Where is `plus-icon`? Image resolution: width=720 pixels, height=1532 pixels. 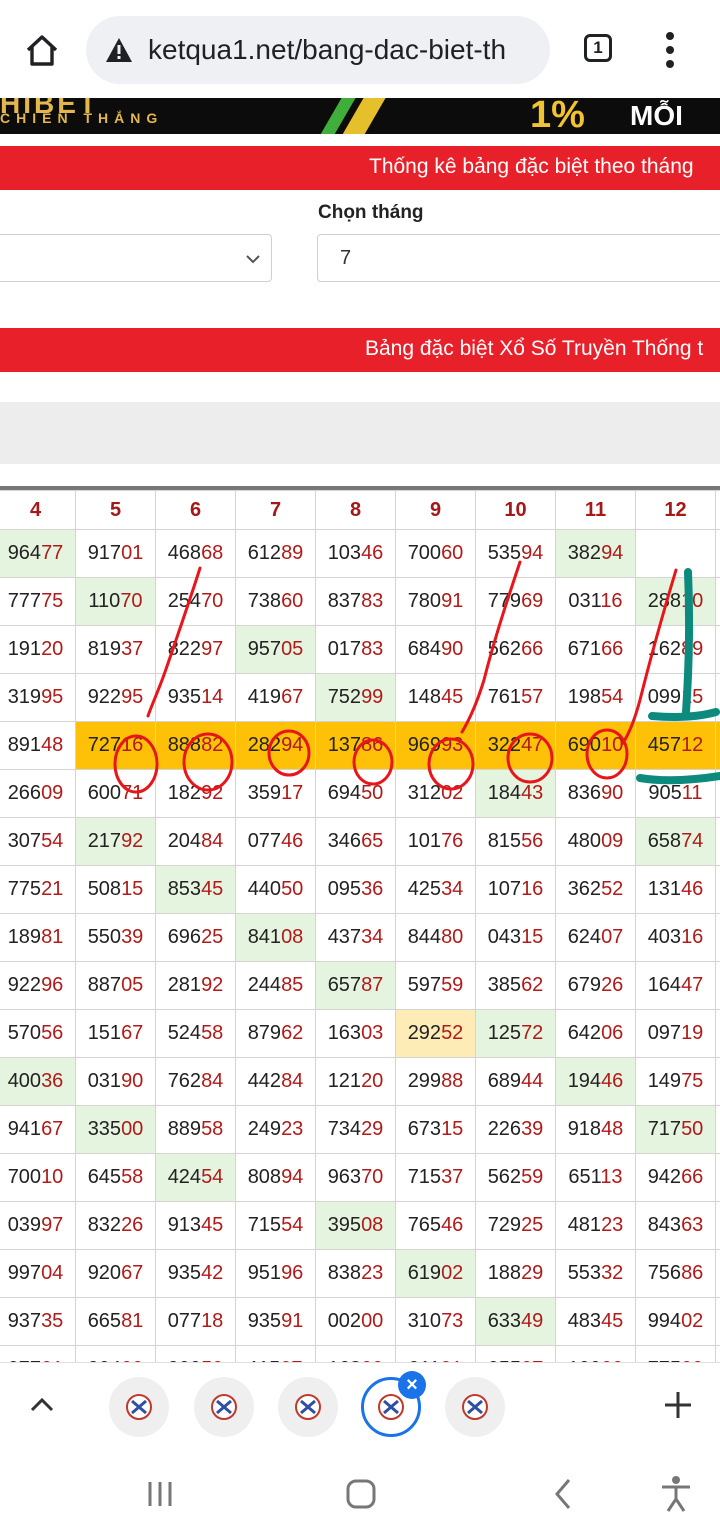 plus-icon is located at coordinates (678, 1405).